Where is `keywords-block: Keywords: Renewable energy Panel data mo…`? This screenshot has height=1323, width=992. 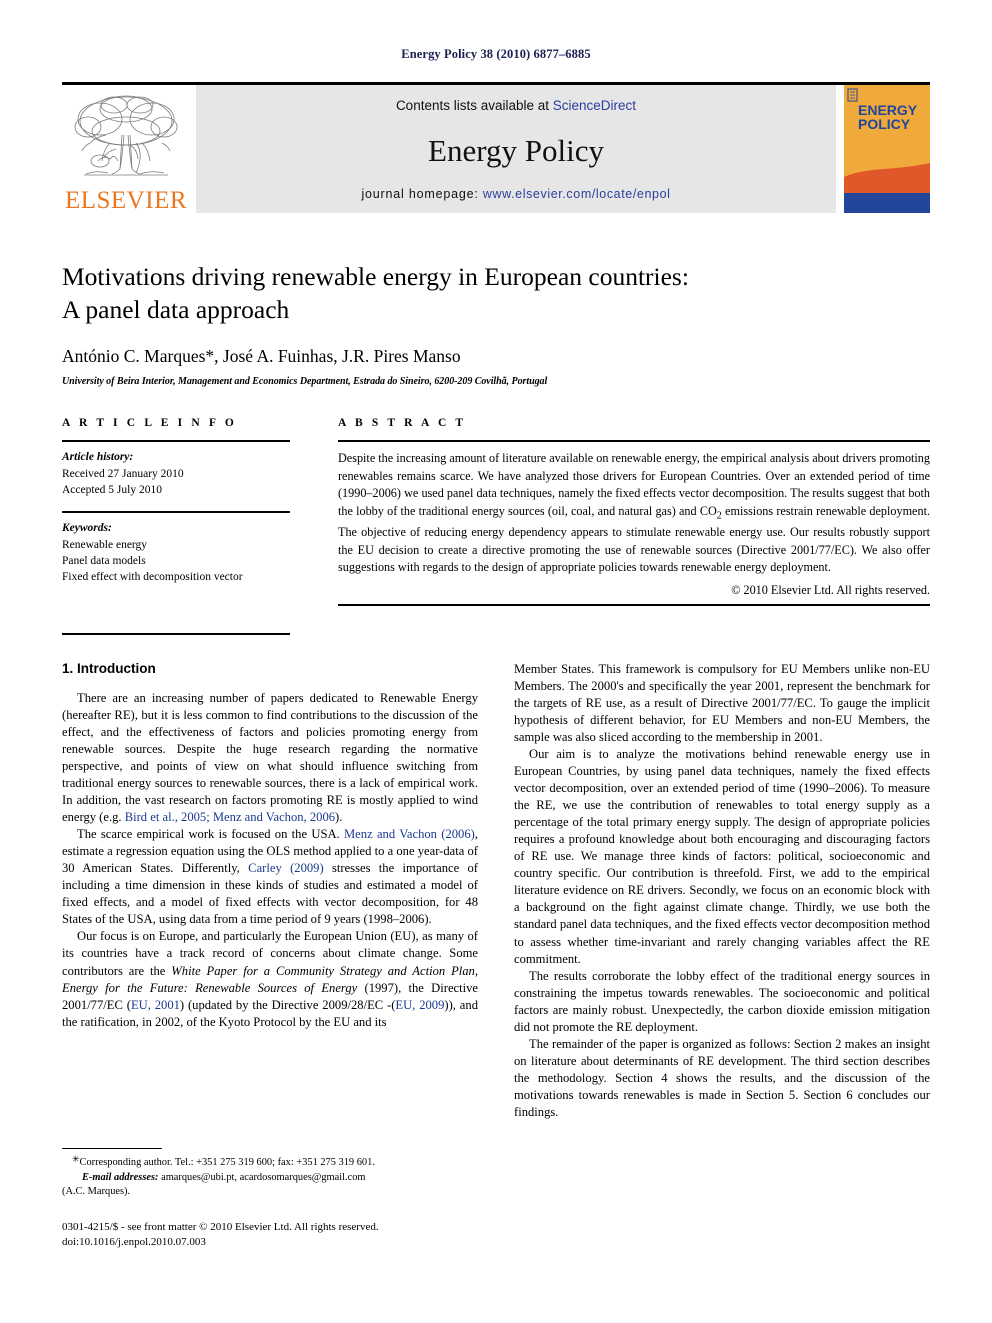
keywords-block: Keywords: Renewable energy Panel data mo… is located at coordinates (176, 555).